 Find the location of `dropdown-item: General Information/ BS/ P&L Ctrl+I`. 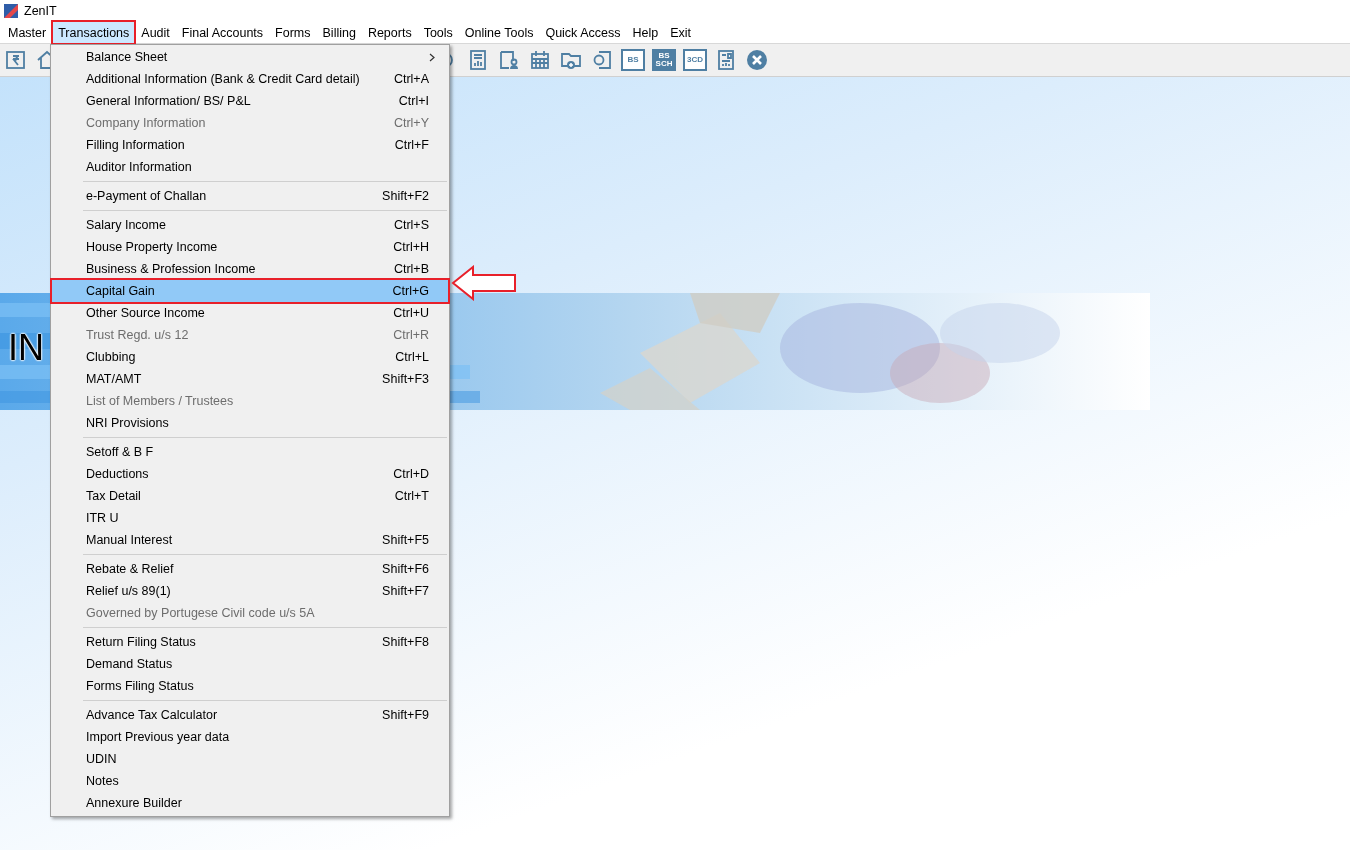

dropdown-item: General Information/ BS/ P&L Ctrl+I is located at coordinates (250, 101).